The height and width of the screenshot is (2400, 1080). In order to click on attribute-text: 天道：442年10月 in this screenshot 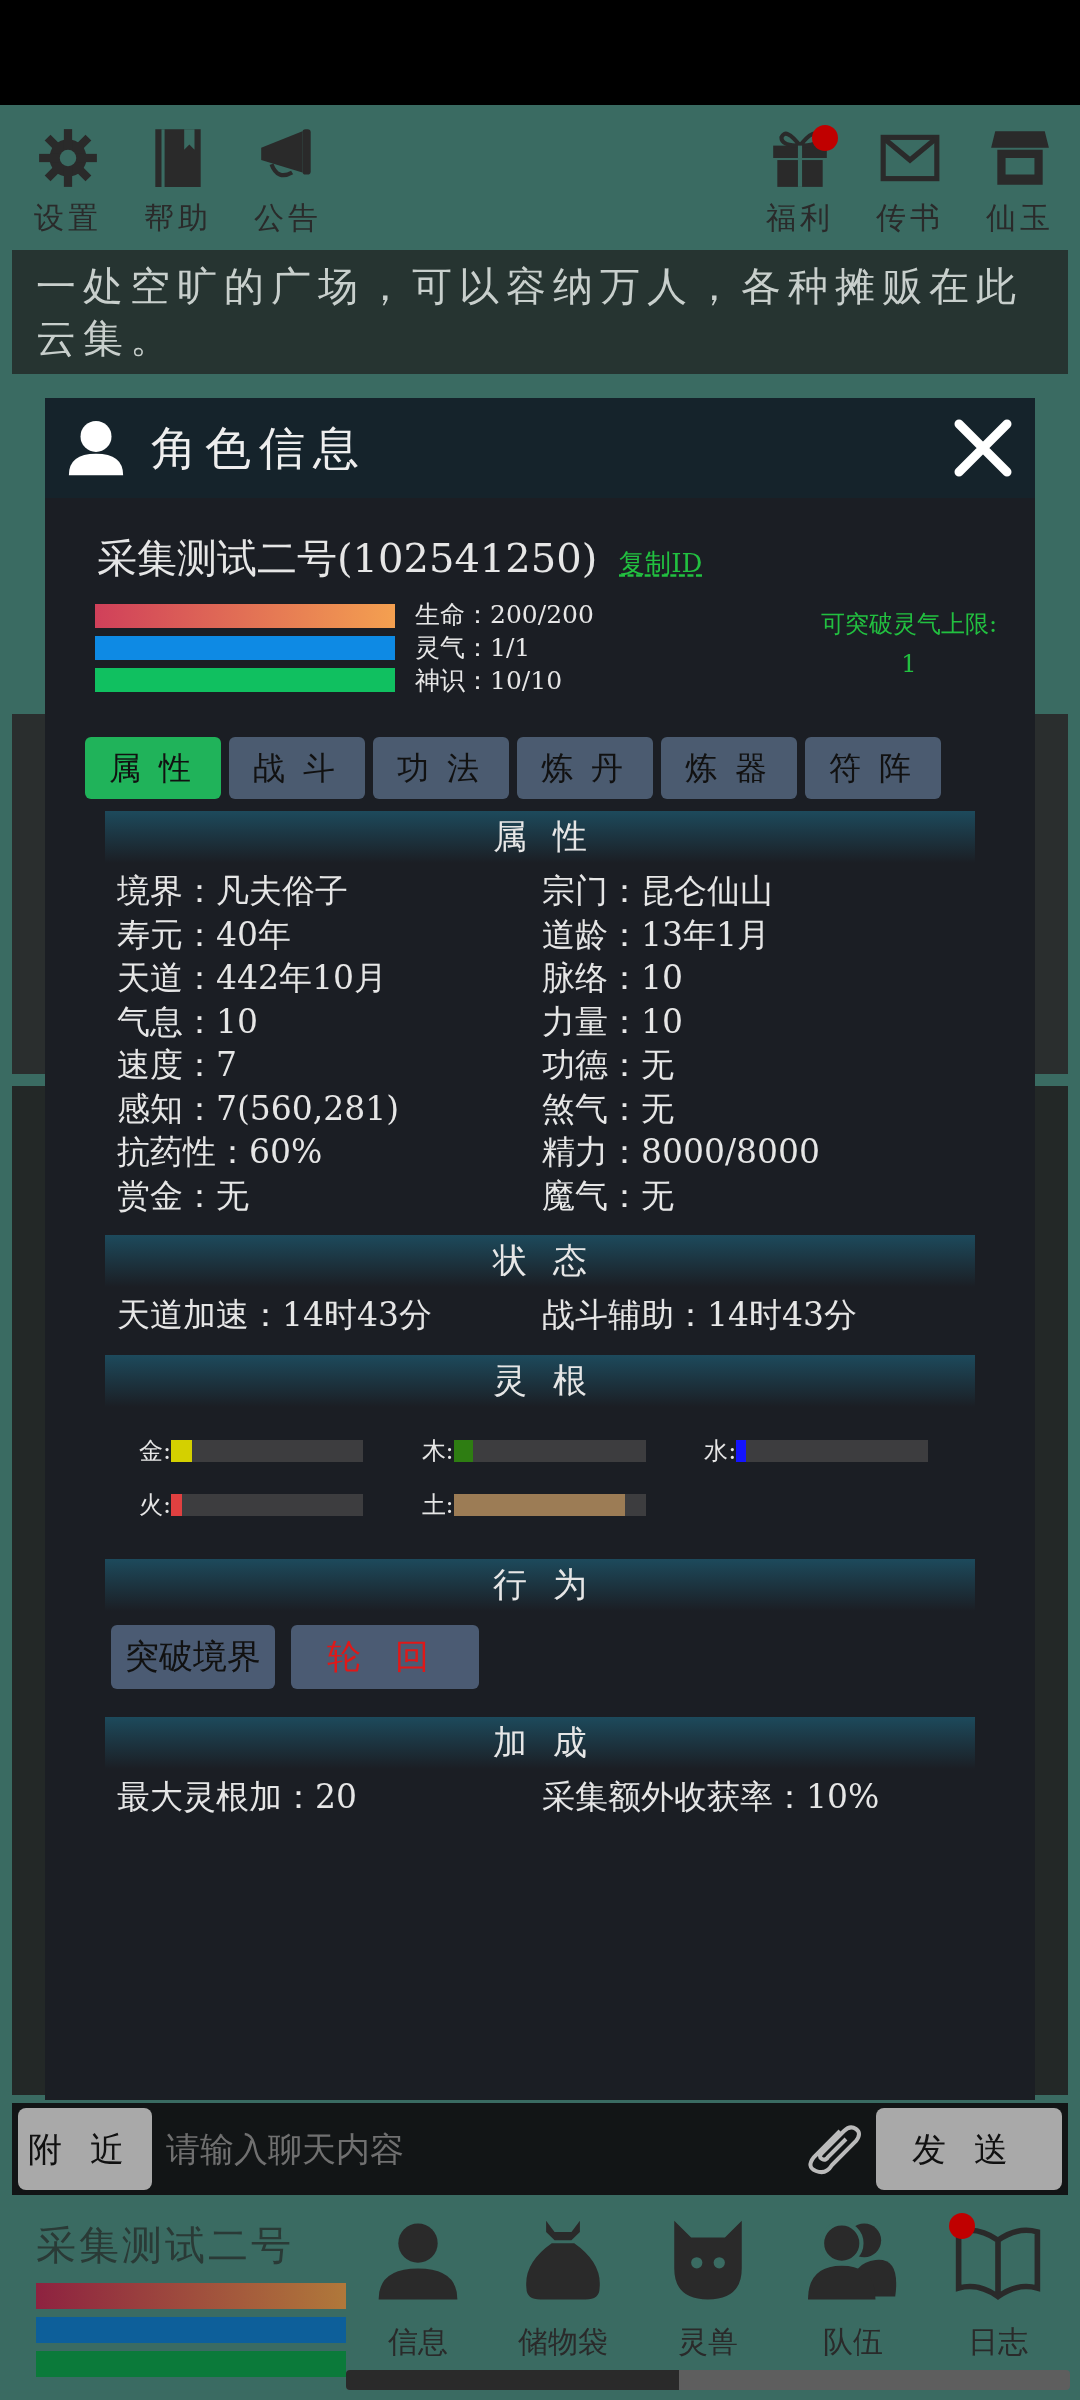, I will do `click(252, 978)`.